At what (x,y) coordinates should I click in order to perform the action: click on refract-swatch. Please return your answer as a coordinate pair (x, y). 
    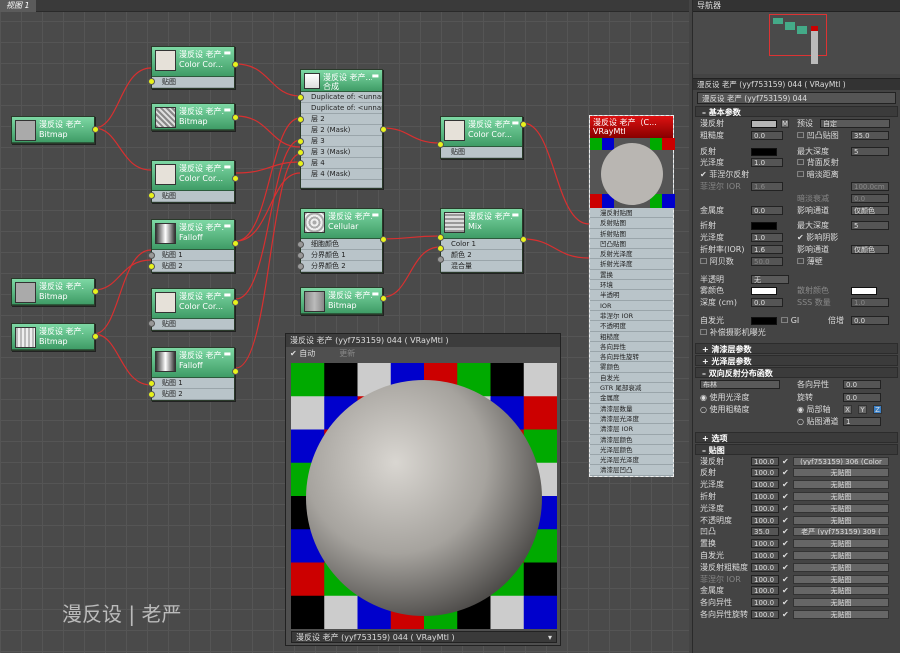
    Looking at the image, I should click on (764, 226).